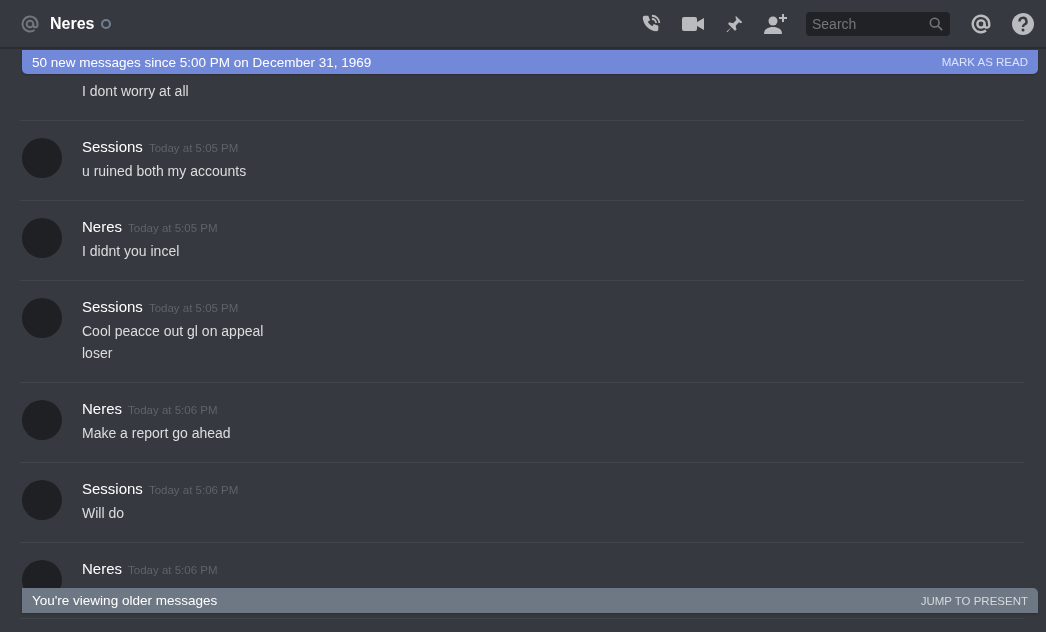 The width and height of the screenshot is (1046, 632). I want to click on message-text: Make a report go ahead, so click(157, 433).